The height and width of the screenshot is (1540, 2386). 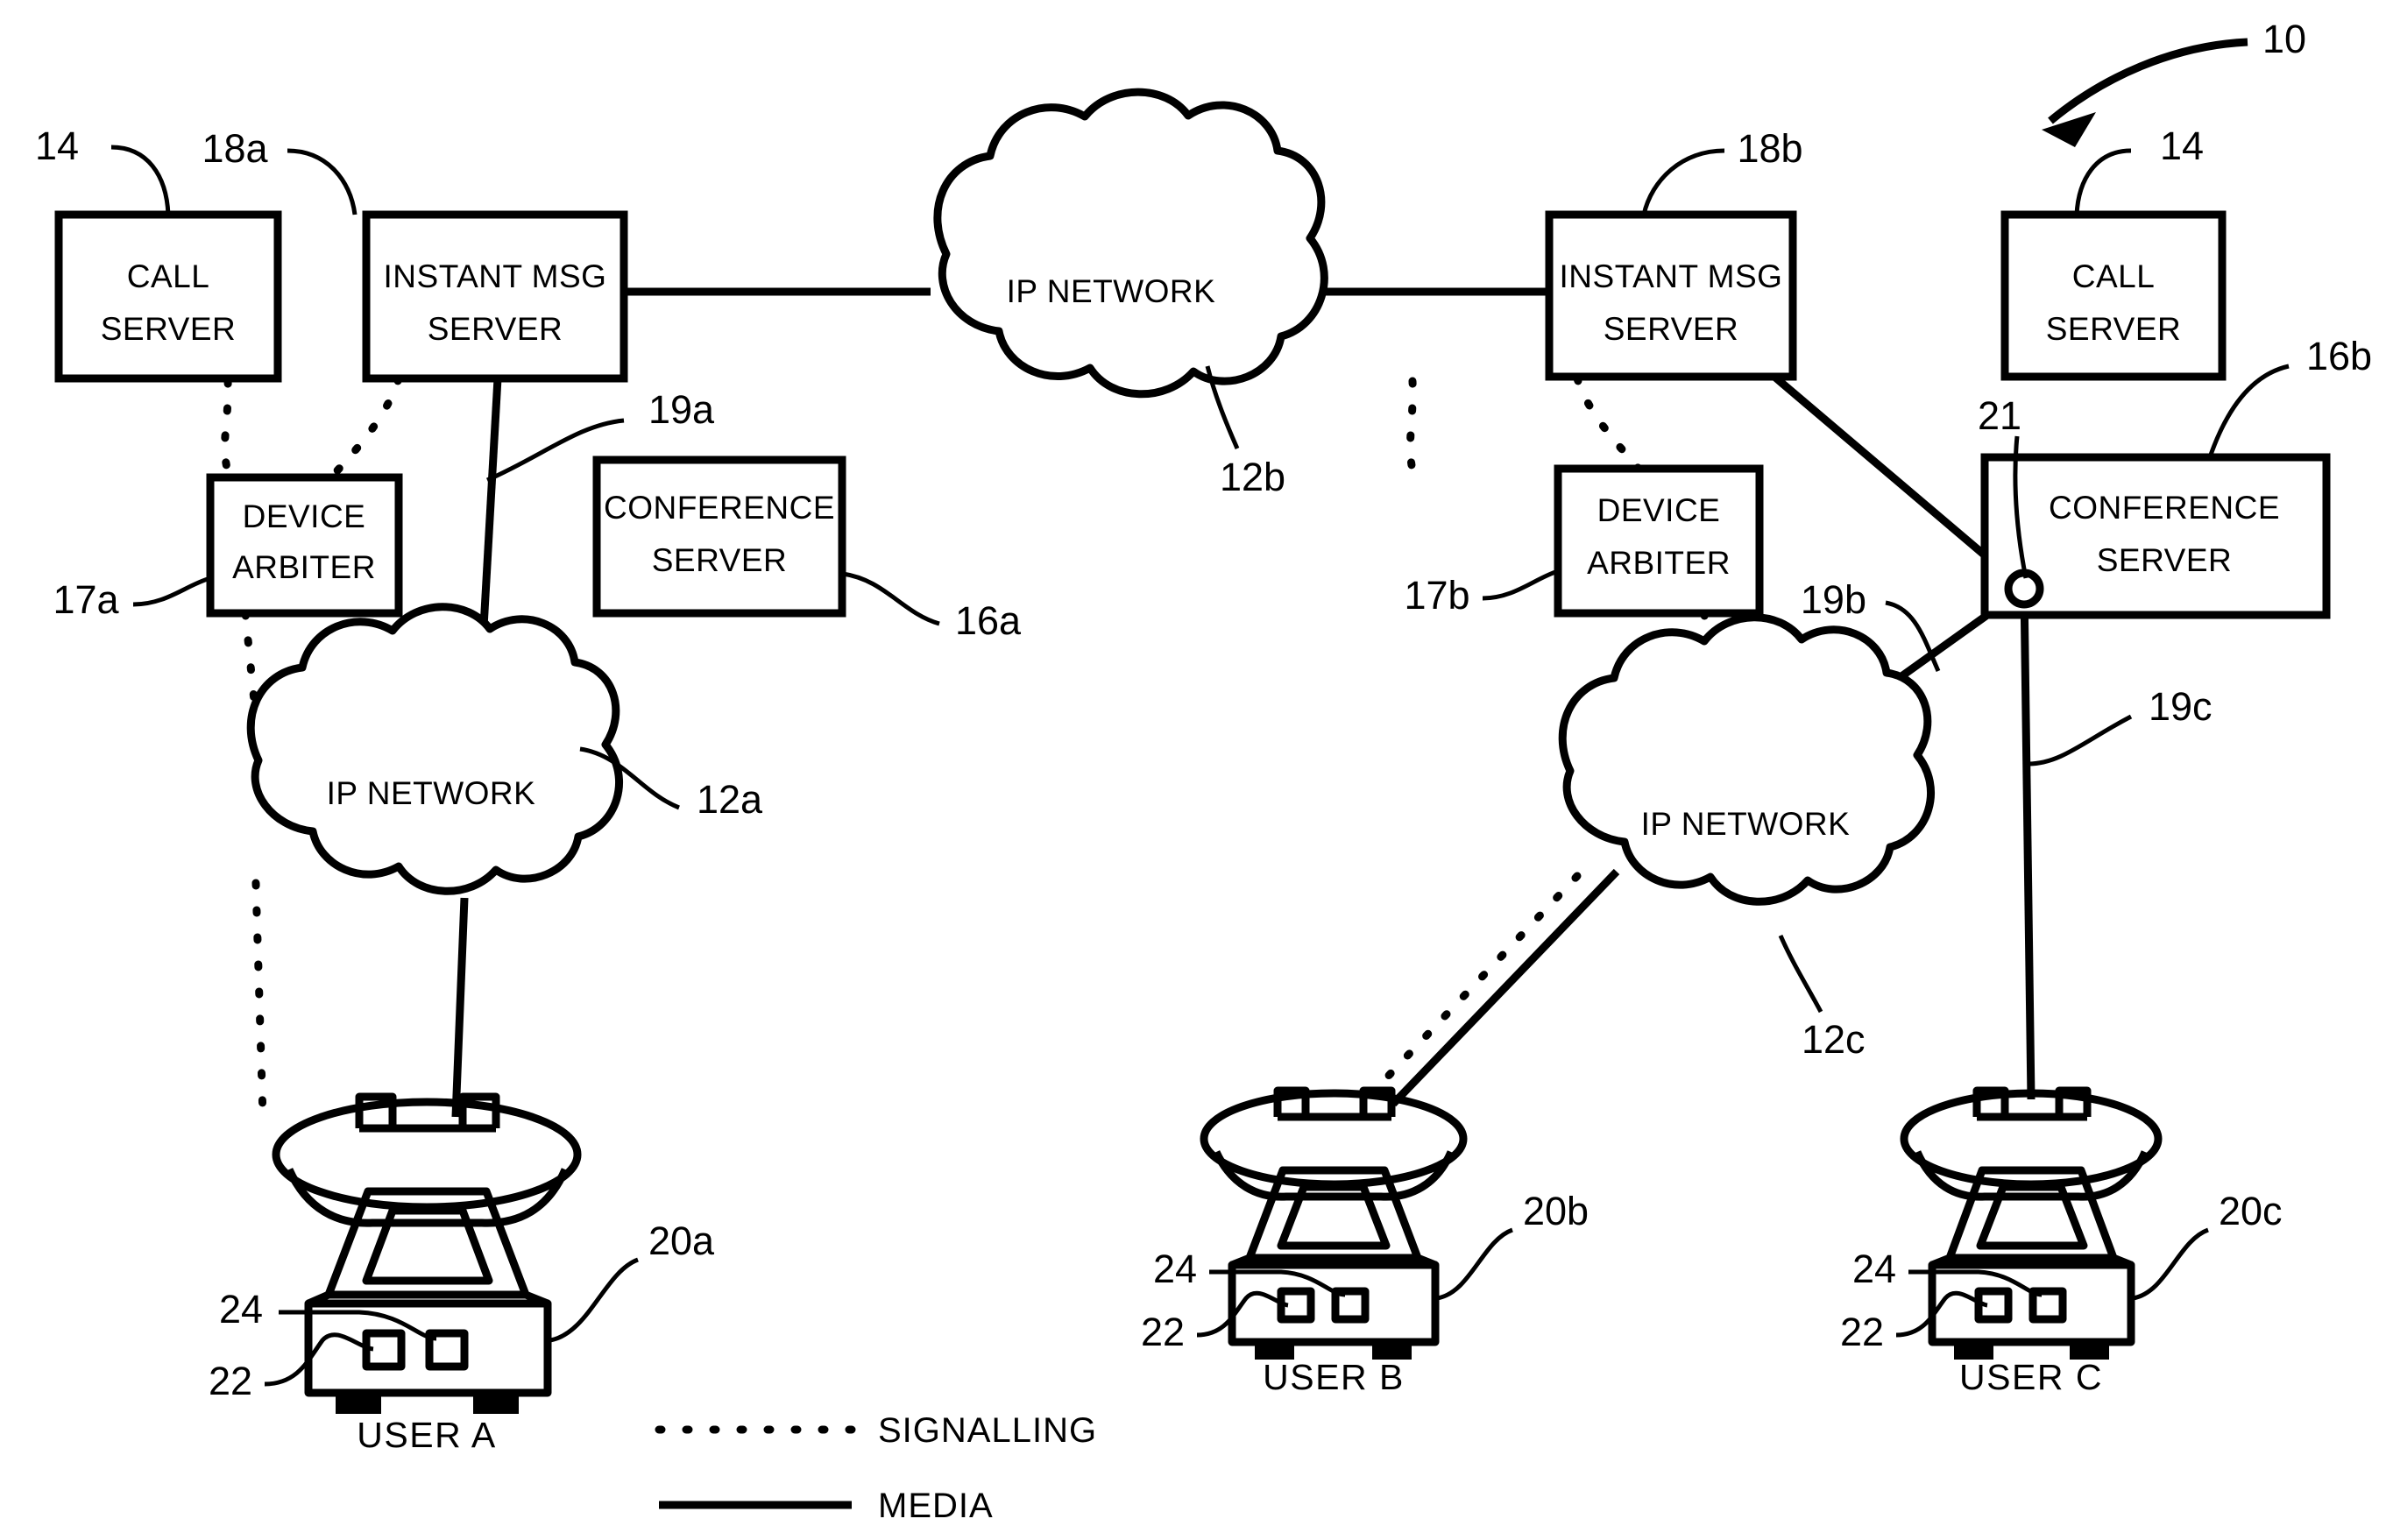 I want to click on ref-14-left: 14, so click(x=57, y=146).